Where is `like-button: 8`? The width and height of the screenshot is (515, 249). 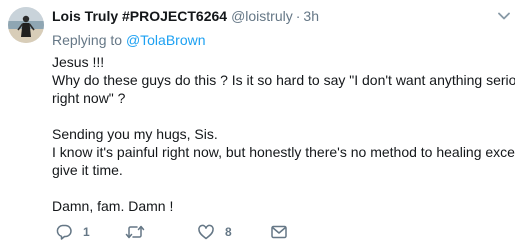
like-button: 8 is located at coordinates (214, 232).